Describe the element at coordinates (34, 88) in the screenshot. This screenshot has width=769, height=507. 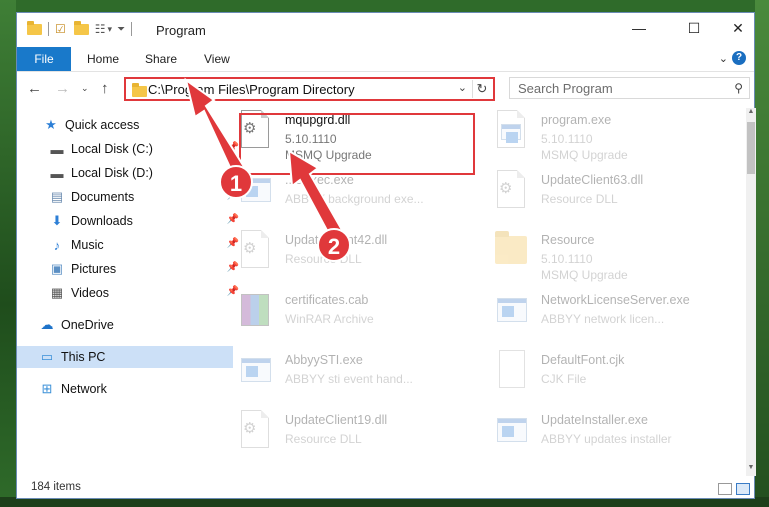
I see `back-arrow-icon: ←` at that location.